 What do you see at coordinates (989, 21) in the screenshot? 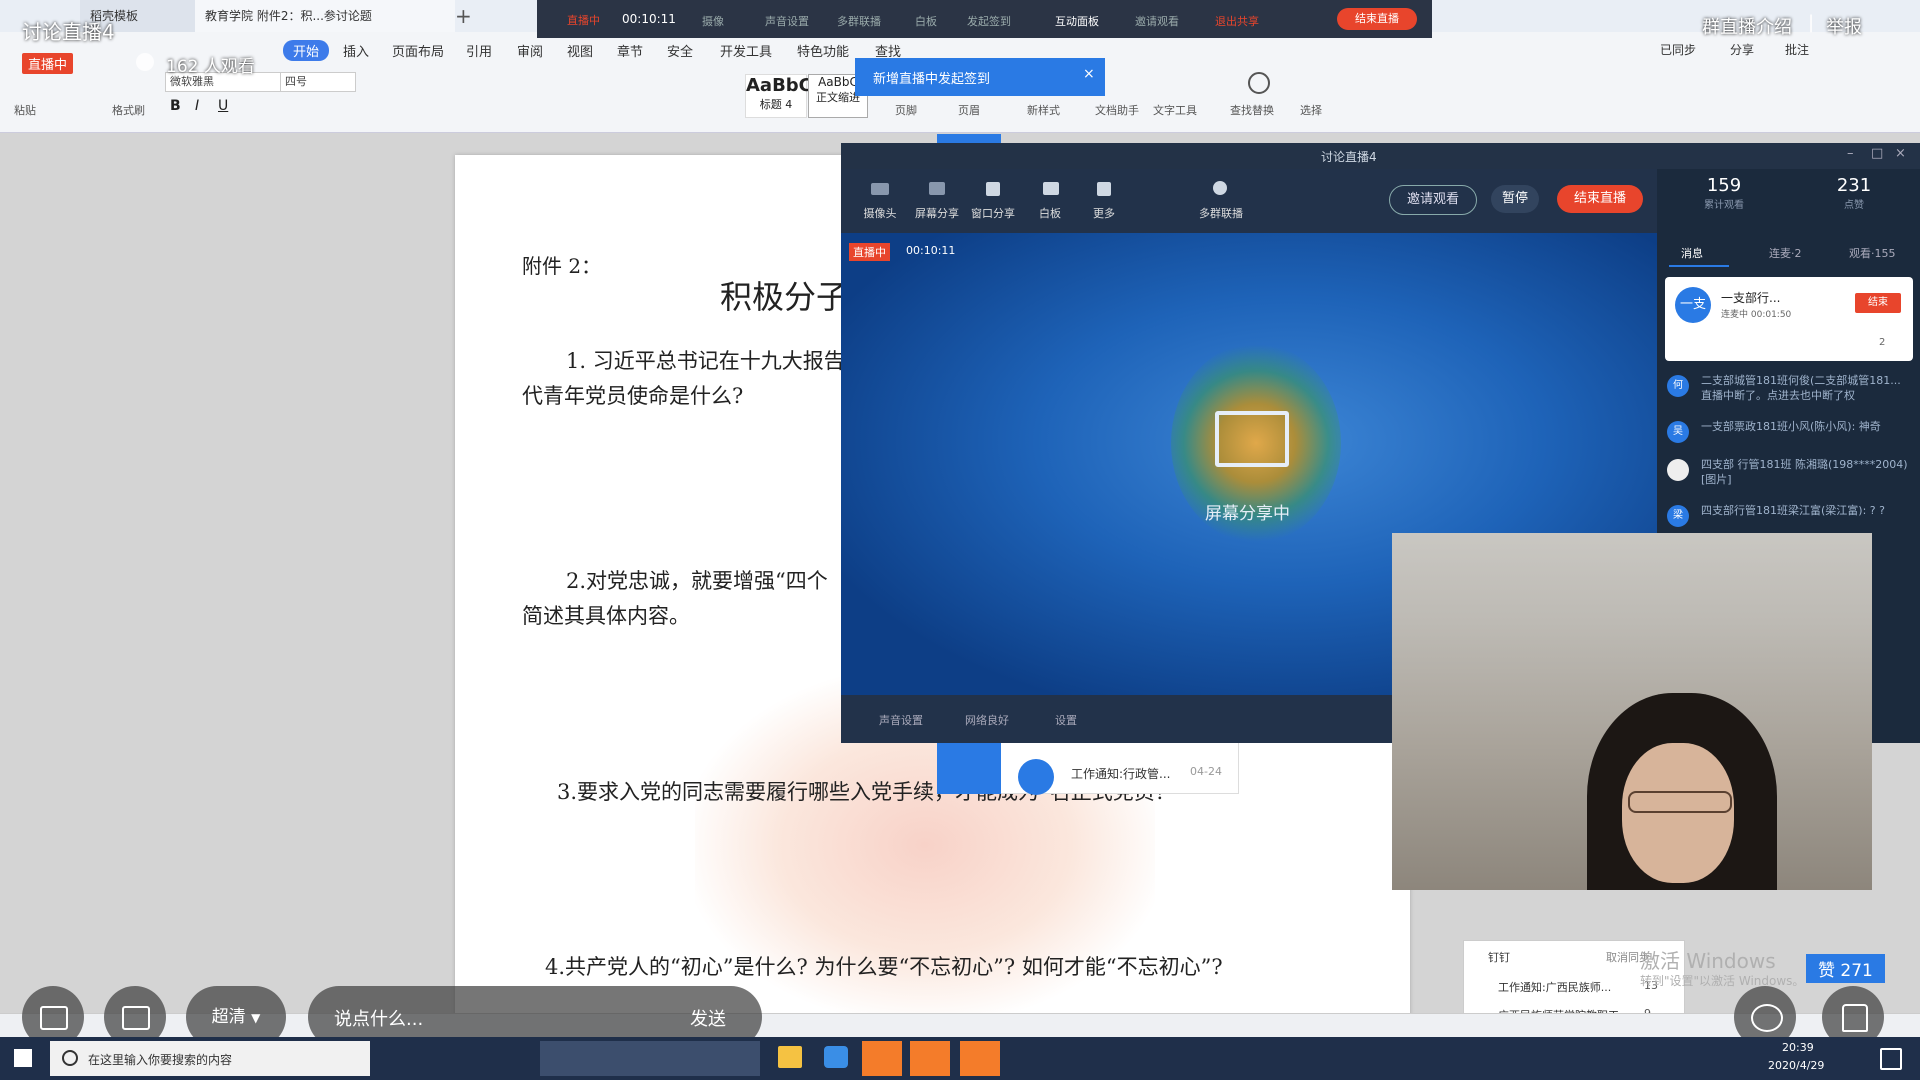
I see `bar-checkin: 发起签到` at bounding box center [989, 21].